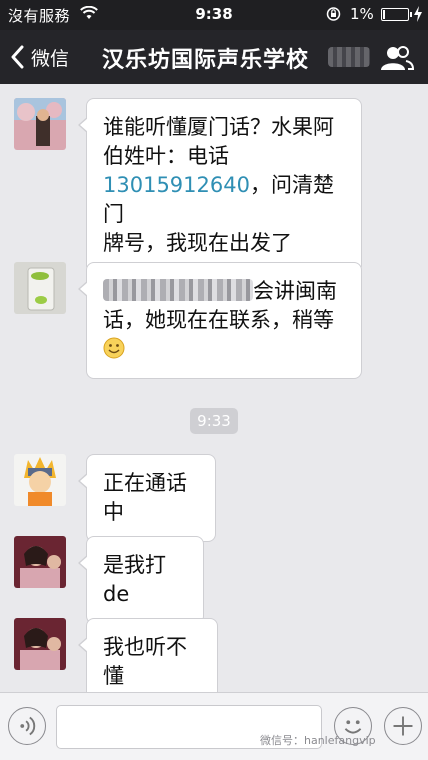  I want to click on plus-icon, so click(403, 726).